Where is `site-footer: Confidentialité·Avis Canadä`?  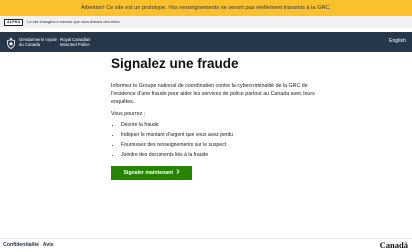
site-footer: Confidentialité·Avis Canadä is located at coordinates (206, 245).